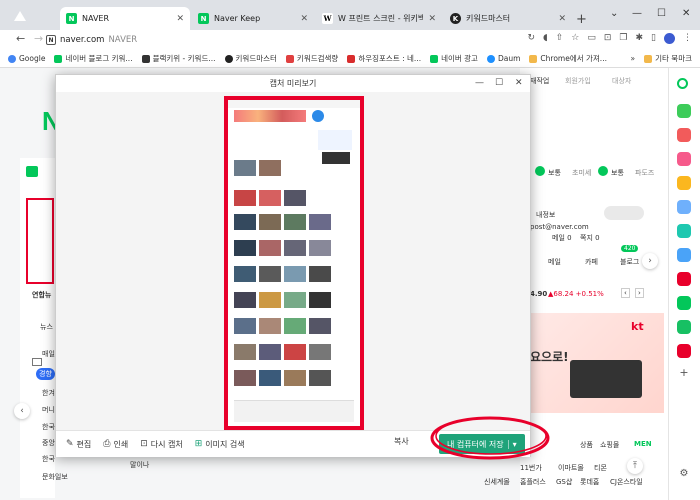  What do you see at coordinates (564, 482) in the screenshot?
I see `shop-link: GS샵` at bounding box center [564, 482].